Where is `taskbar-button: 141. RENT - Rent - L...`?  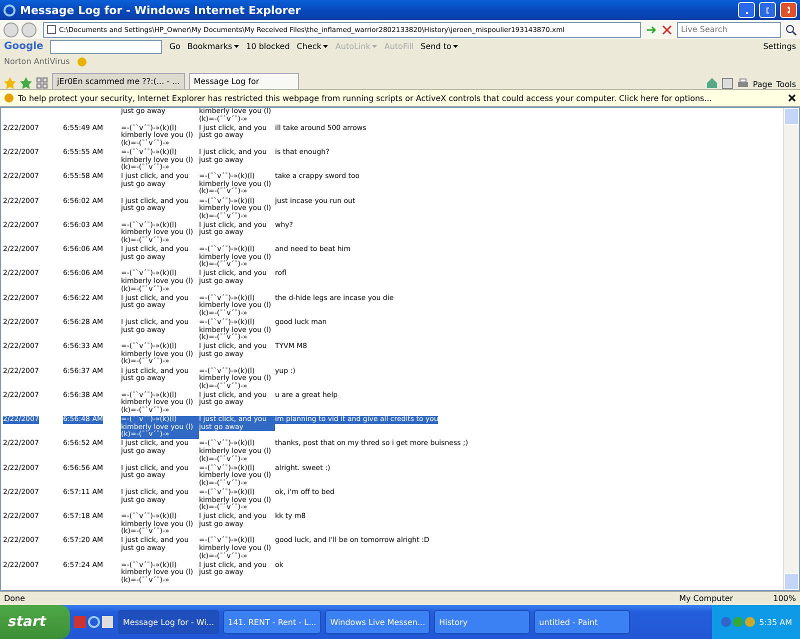 taskbar-button: 141. RENT - Rent - L... is located at coordinates (272, 622).